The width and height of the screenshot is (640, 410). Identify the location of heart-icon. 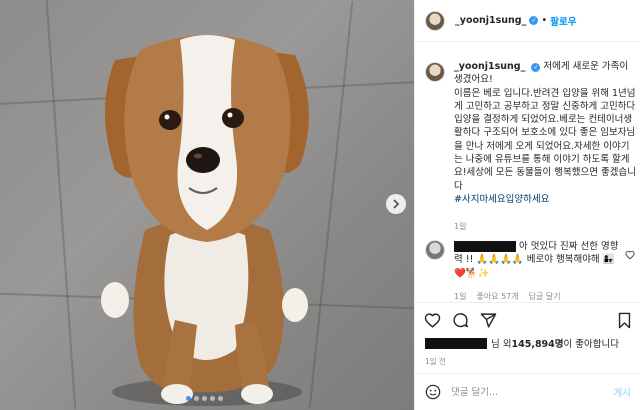
(432, 320).